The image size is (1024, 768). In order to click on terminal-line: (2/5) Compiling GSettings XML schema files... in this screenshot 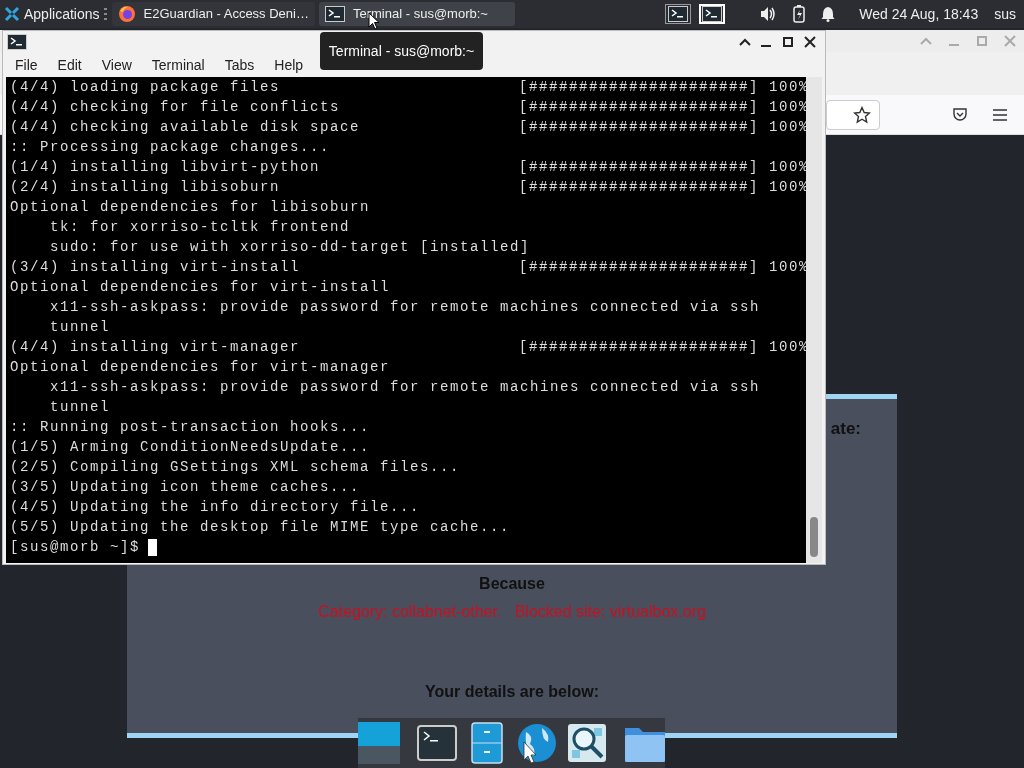, I will do `click(235, 467)`.